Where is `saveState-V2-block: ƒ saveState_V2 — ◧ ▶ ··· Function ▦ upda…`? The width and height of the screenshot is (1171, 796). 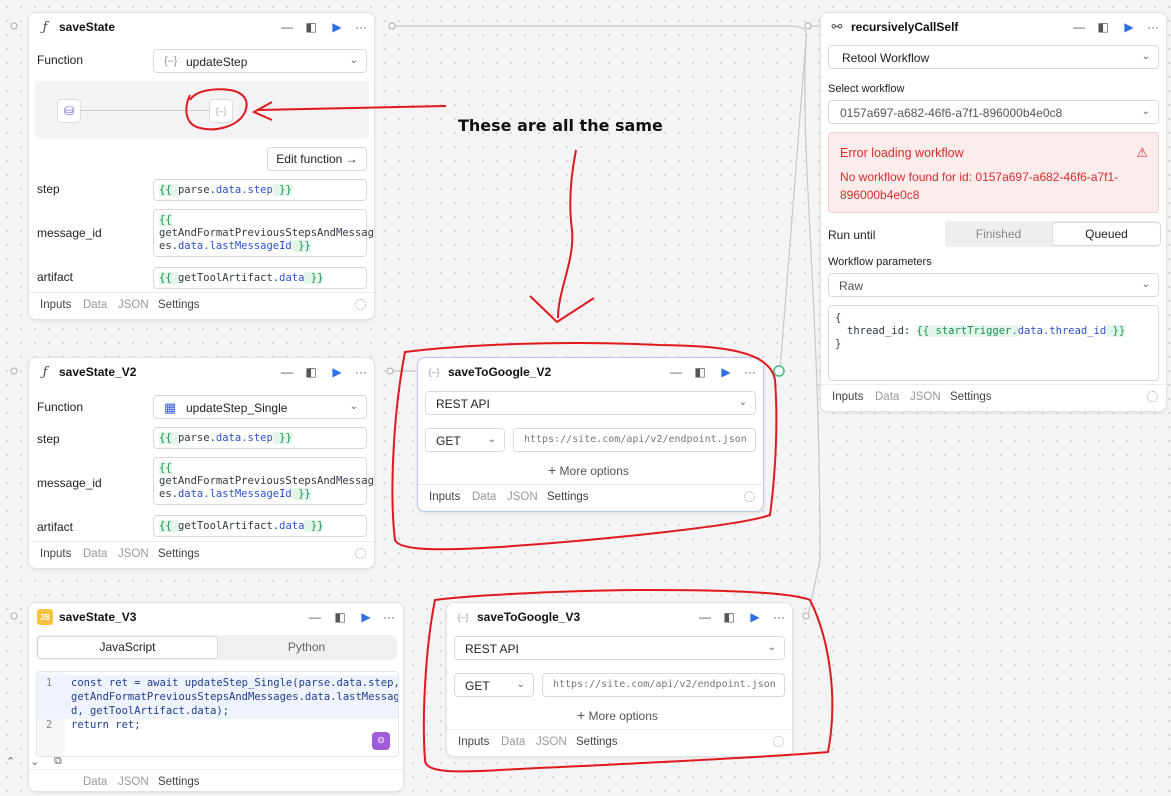
saveState-V2-block: ƒ saveState_V2 — ◧ ▶ ··· Function ▦ upda… is located at coordinates (201, 463).